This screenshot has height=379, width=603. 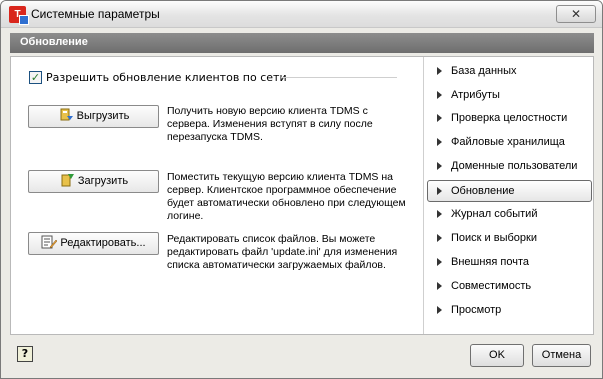 I want to click on nav-item-file-storages: Файловые хранилища, so click(x=509, y=142).